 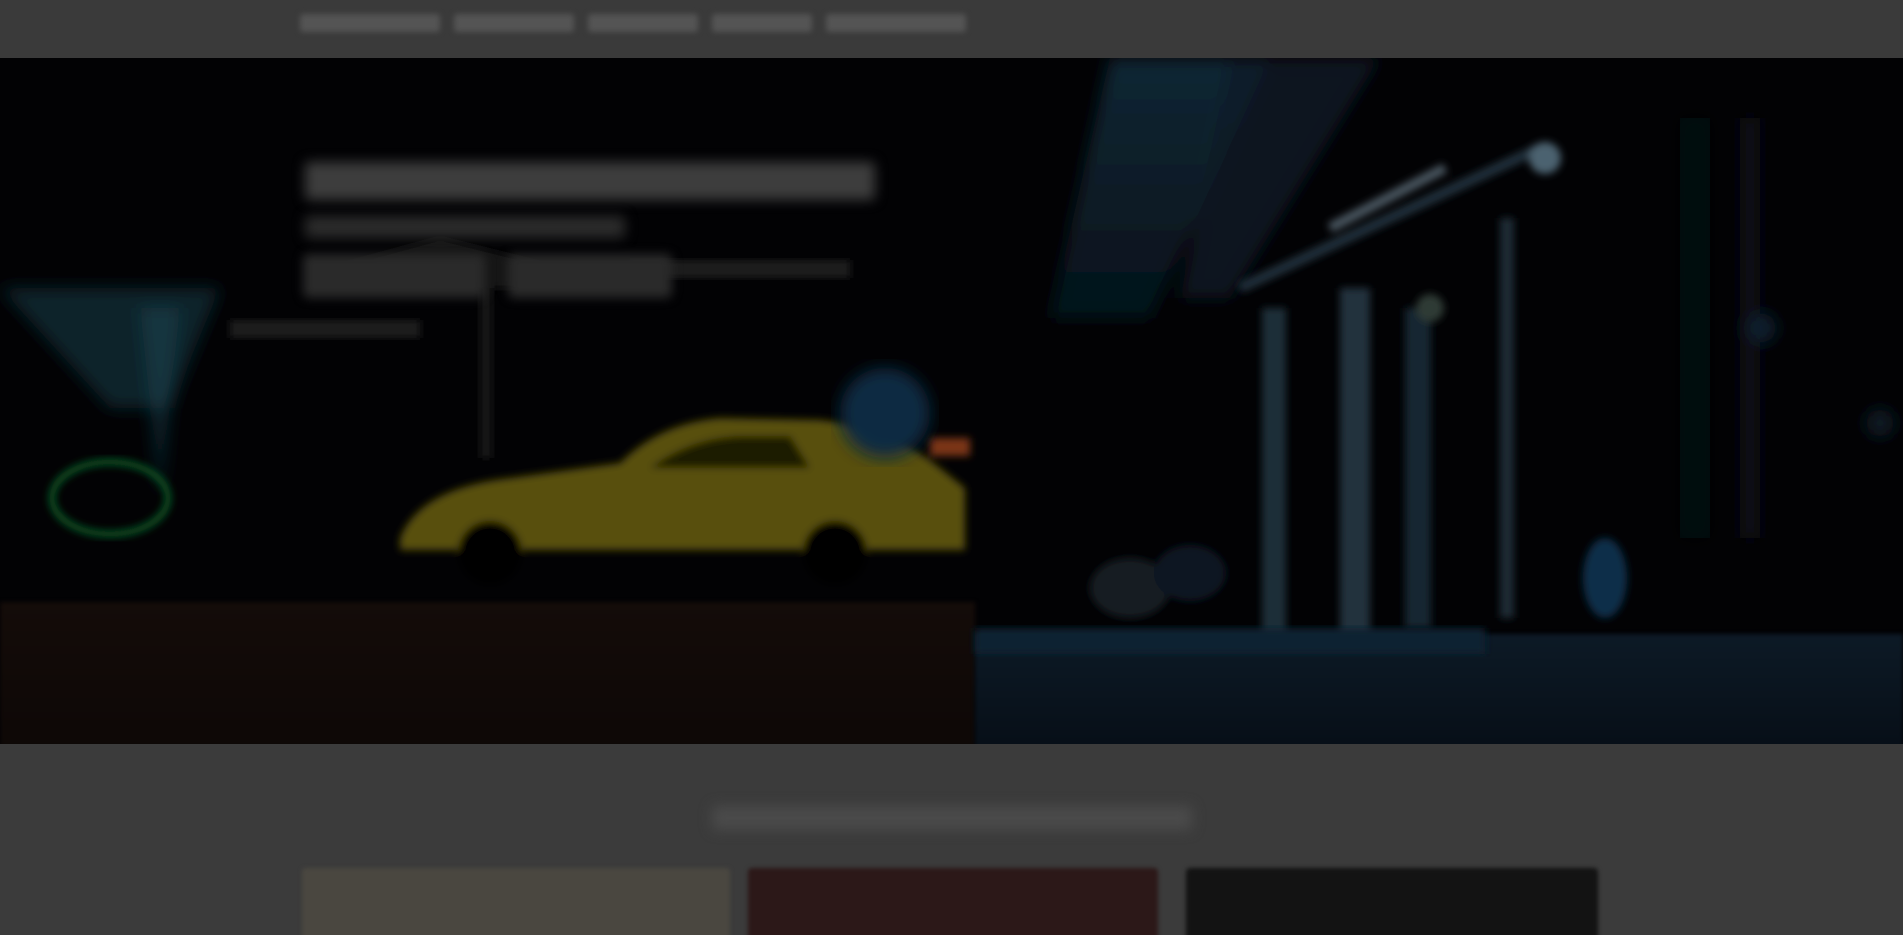 I want to click on hero-subtitle, so click(x=465, y=227).